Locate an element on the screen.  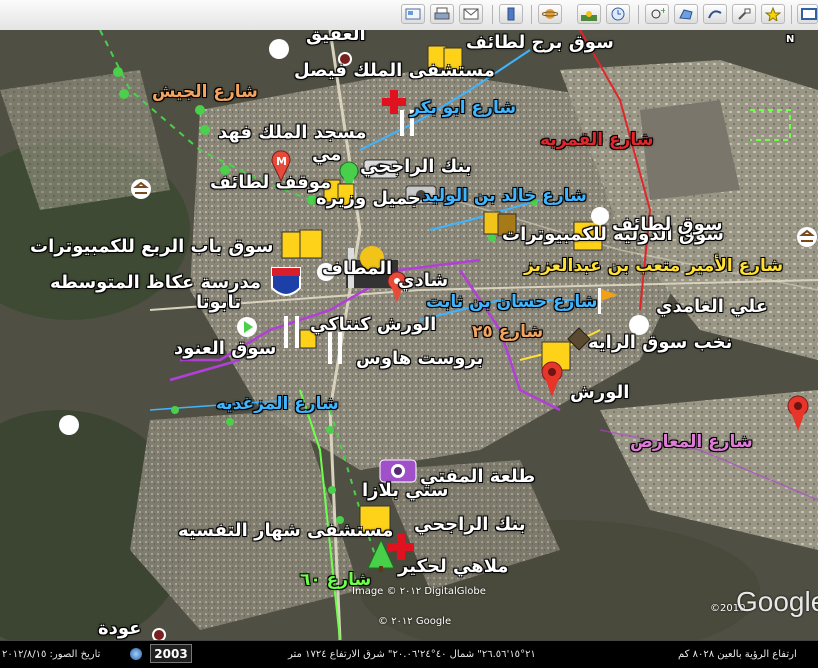
mail-icon is located at coordinates (471, 14).